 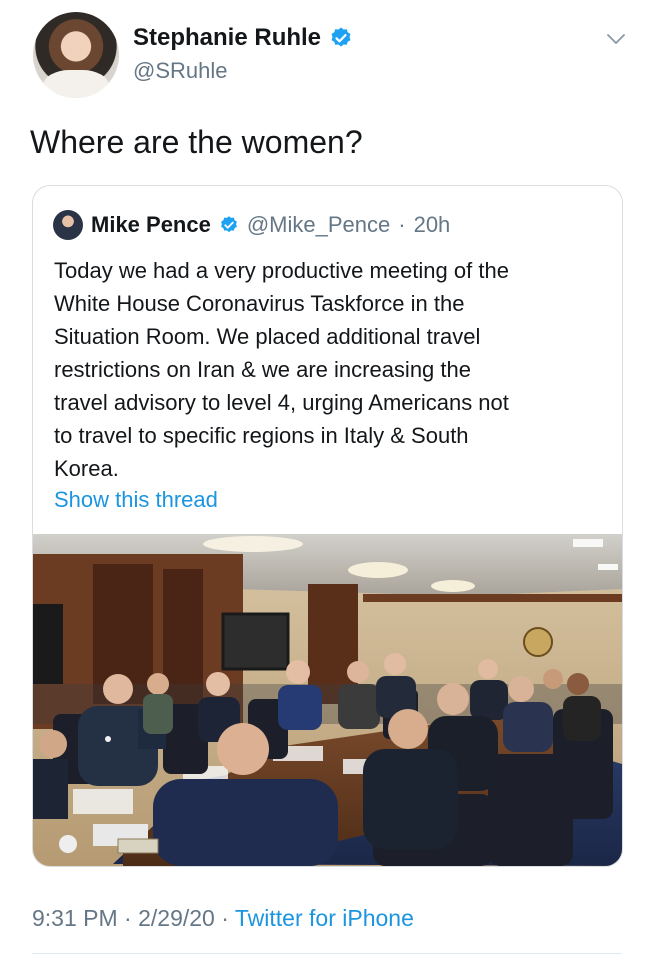 What do you see at coordinates (75, 918) in the screenshot?
I see `tweet-time: 9:31 PM` at bounding box center [75, 918].